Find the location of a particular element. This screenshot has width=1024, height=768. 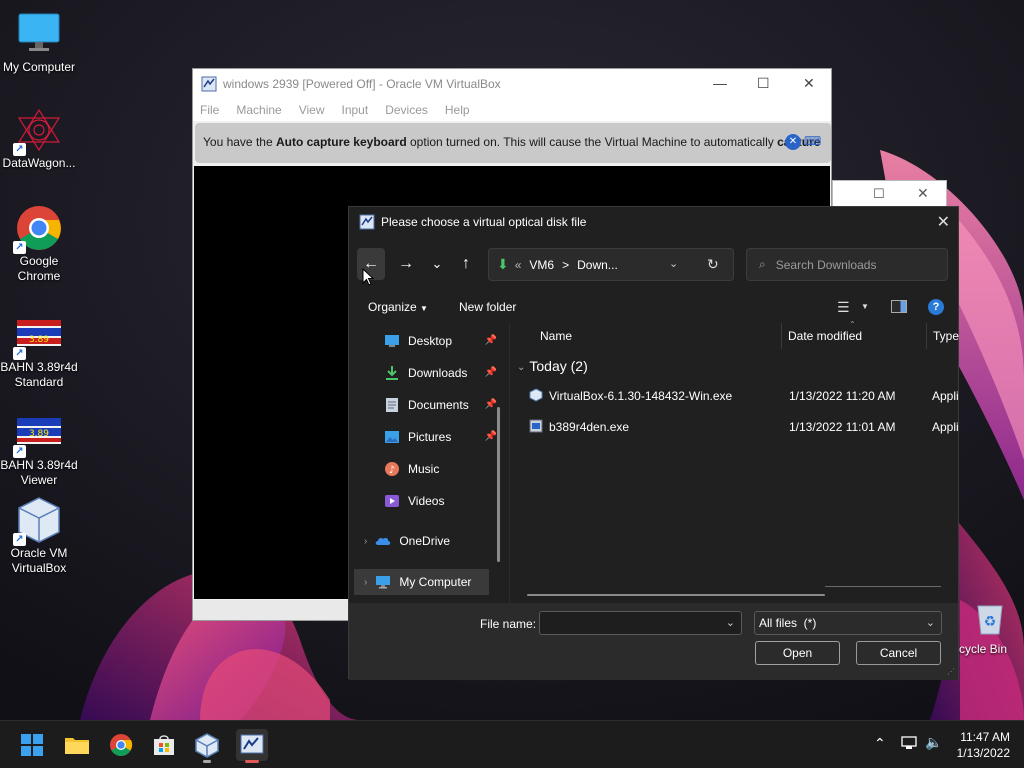

desktop-icon-my-computer: My Computer is located at coordinates (39, 42).